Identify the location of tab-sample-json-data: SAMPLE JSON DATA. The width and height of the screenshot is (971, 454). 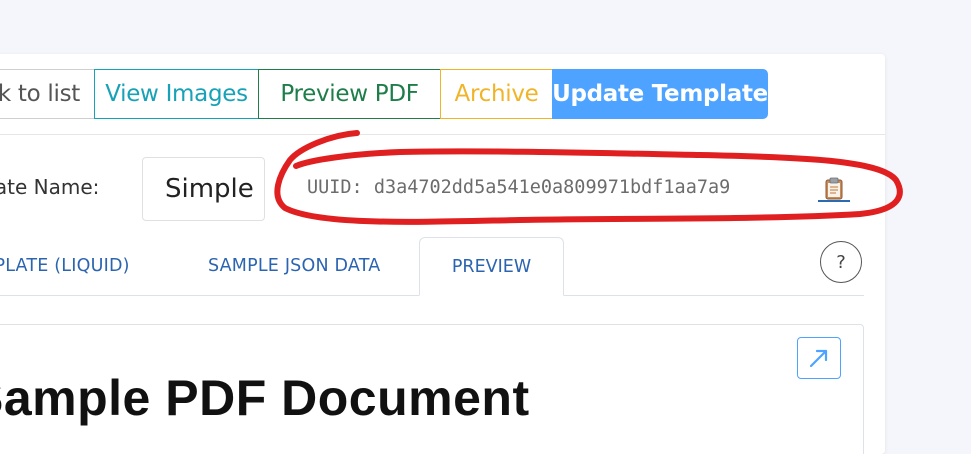
(294, 266).